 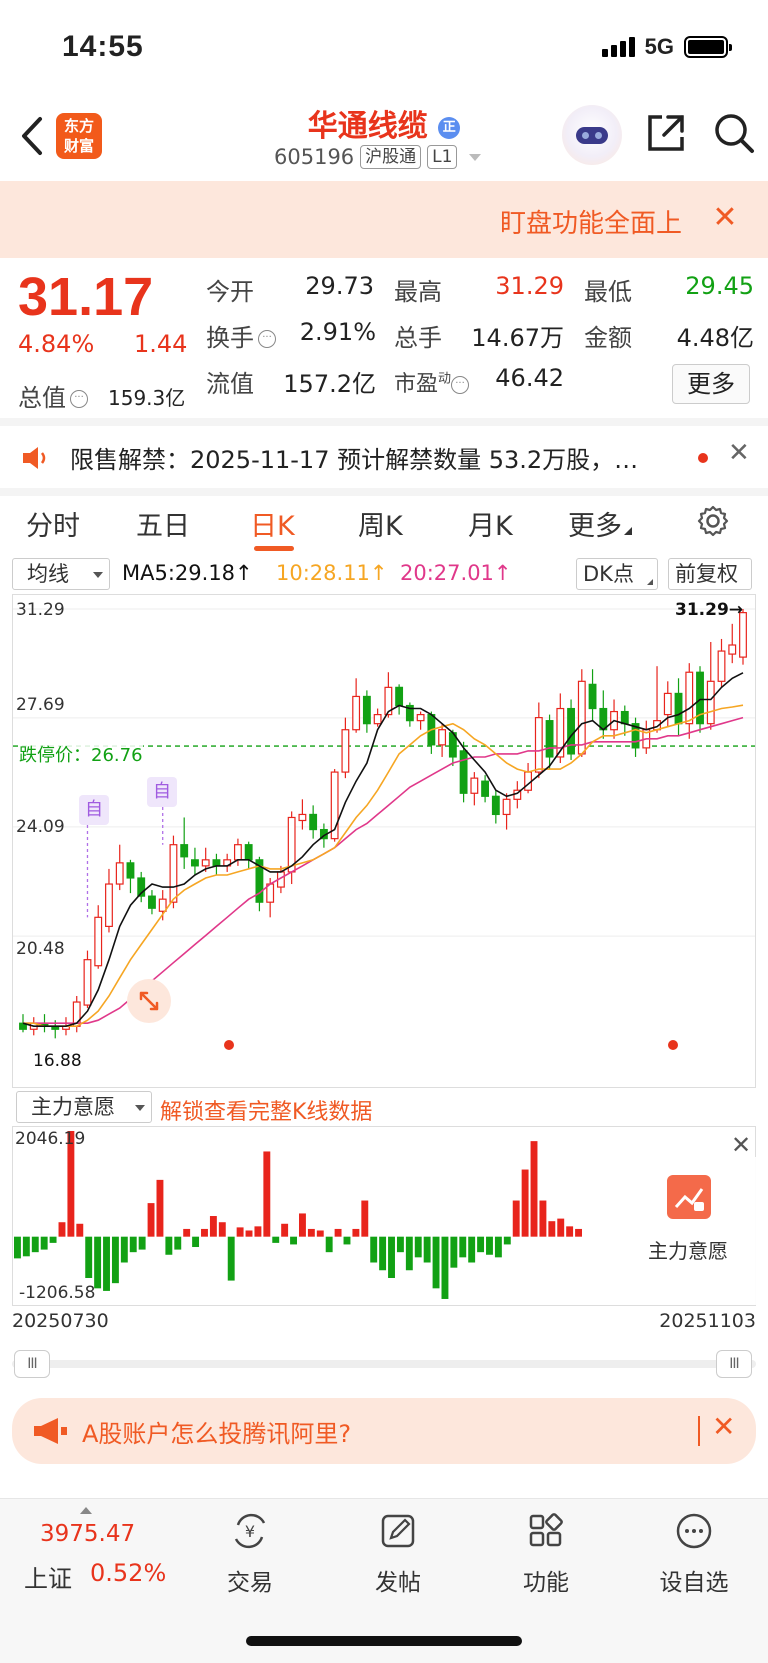 I want to click on tab-daily-k: 日K, so click(x=272, y=523).